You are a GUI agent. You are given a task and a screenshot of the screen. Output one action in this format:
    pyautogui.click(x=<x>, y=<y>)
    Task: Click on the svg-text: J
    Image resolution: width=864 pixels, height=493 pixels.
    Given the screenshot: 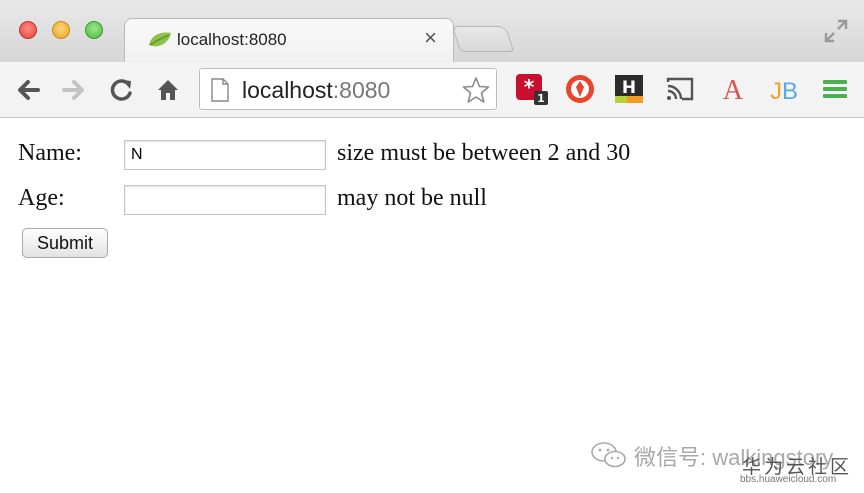 What is the action you would take?
    pyautogui.click(x=776, y=91)
    